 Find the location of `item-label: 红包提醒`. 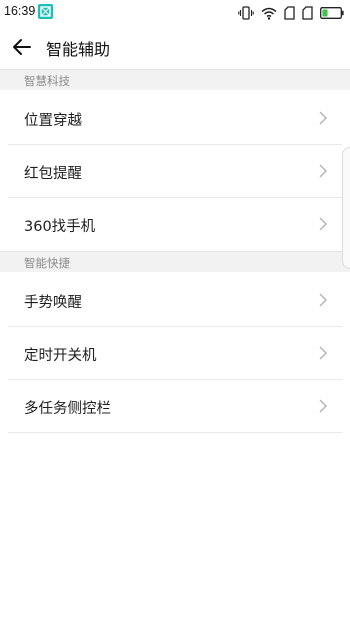

item-label: 红包提醒 is located at coordinates (53, 174).